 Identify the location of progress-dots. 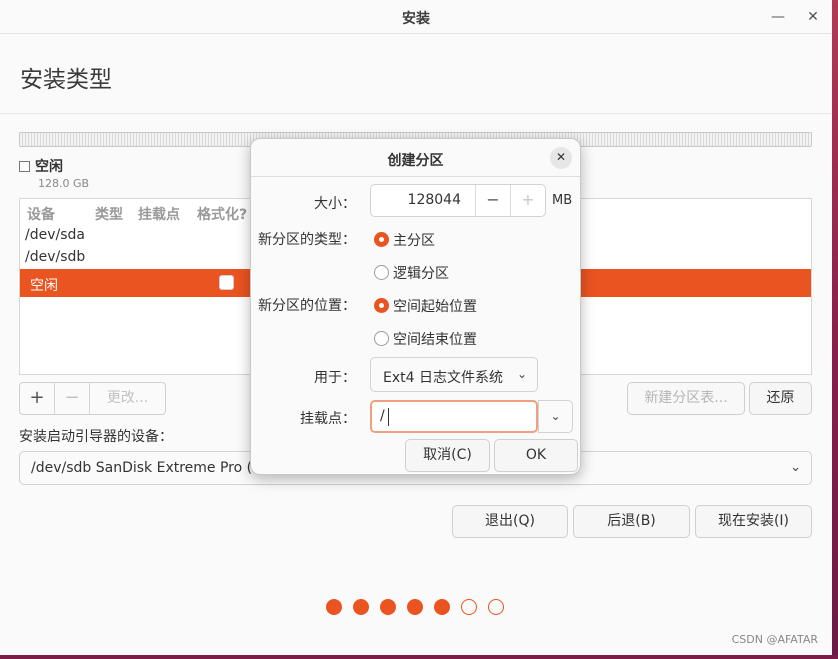
(415, 607).